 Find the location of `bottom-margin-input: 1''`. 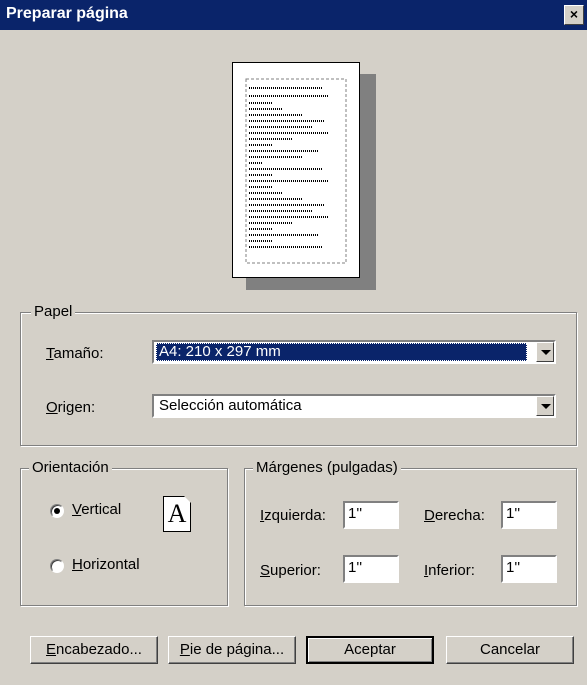

bottom-margin-input: 1'' is located at coordinates (529, 569).